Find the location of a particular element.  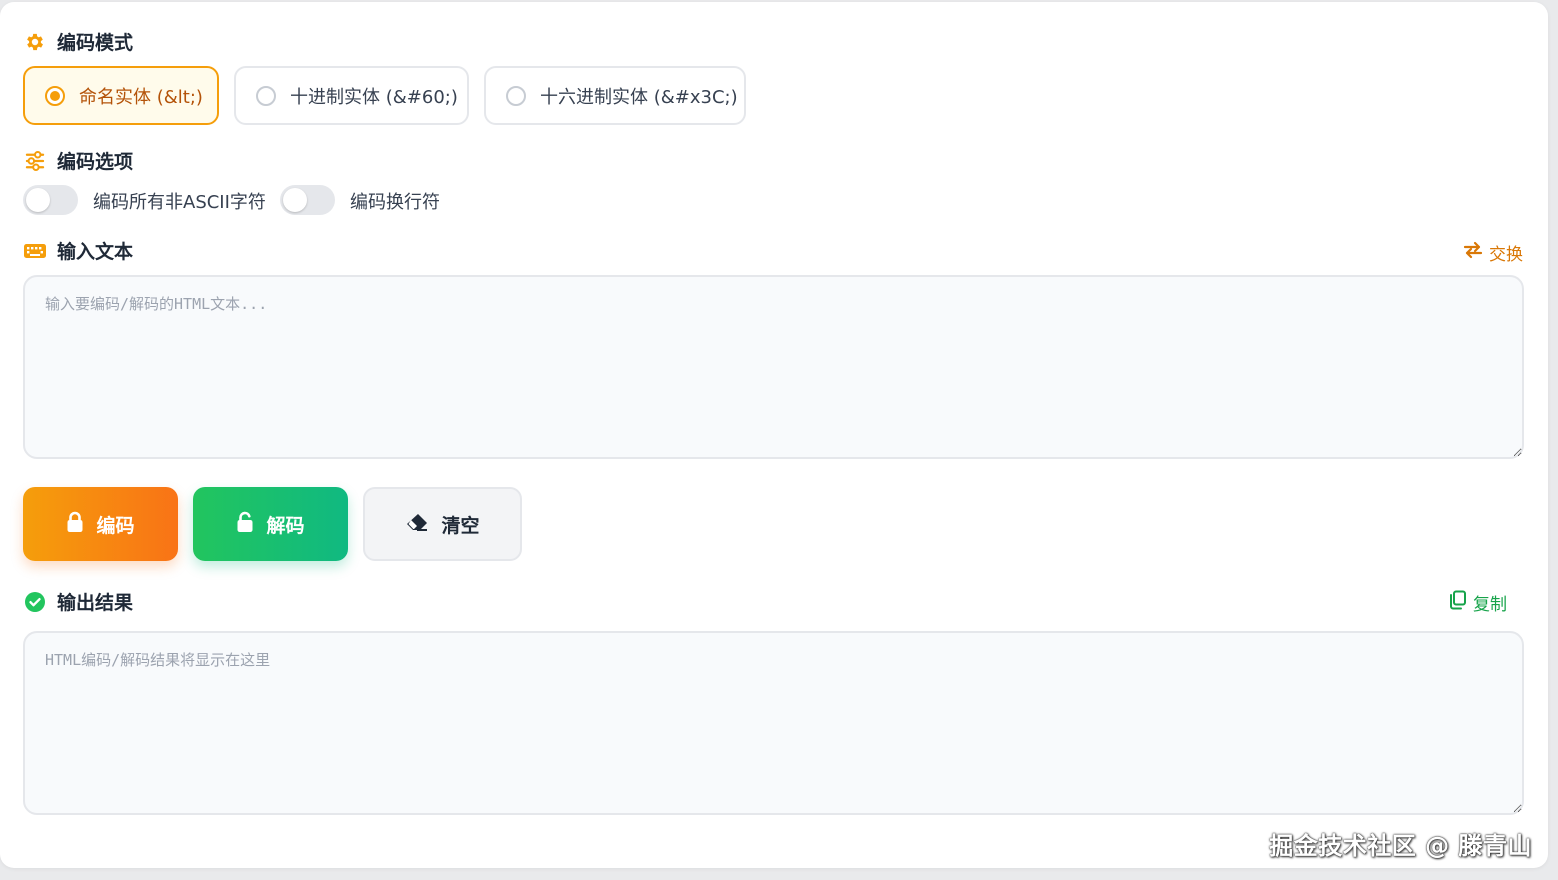

encoding-options-header: 编码选项 is located at coordinates (78, 160).